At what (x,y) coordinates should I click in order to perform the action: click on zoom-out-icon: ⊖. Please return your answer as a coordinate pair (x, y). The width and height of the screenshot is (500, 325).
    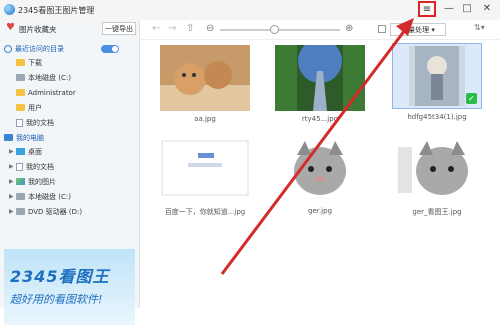
    Looking at the image, I should click on (210, 28).